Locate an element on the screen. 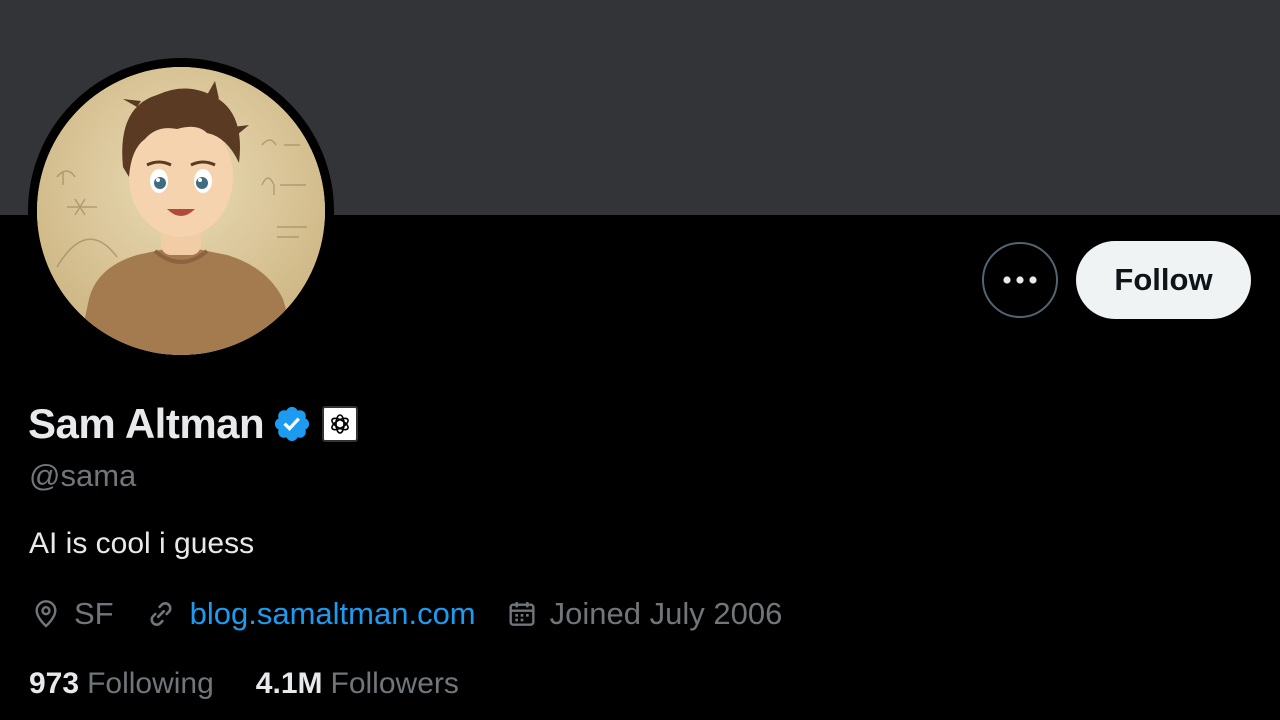 This screenshot has width=1280, height=720. openai-logo-icon is located at coordinates (340, 424).